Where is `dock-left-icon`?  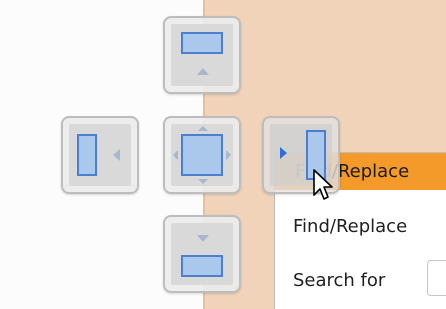
dock-left-icon is located at coordinates (100, 155).